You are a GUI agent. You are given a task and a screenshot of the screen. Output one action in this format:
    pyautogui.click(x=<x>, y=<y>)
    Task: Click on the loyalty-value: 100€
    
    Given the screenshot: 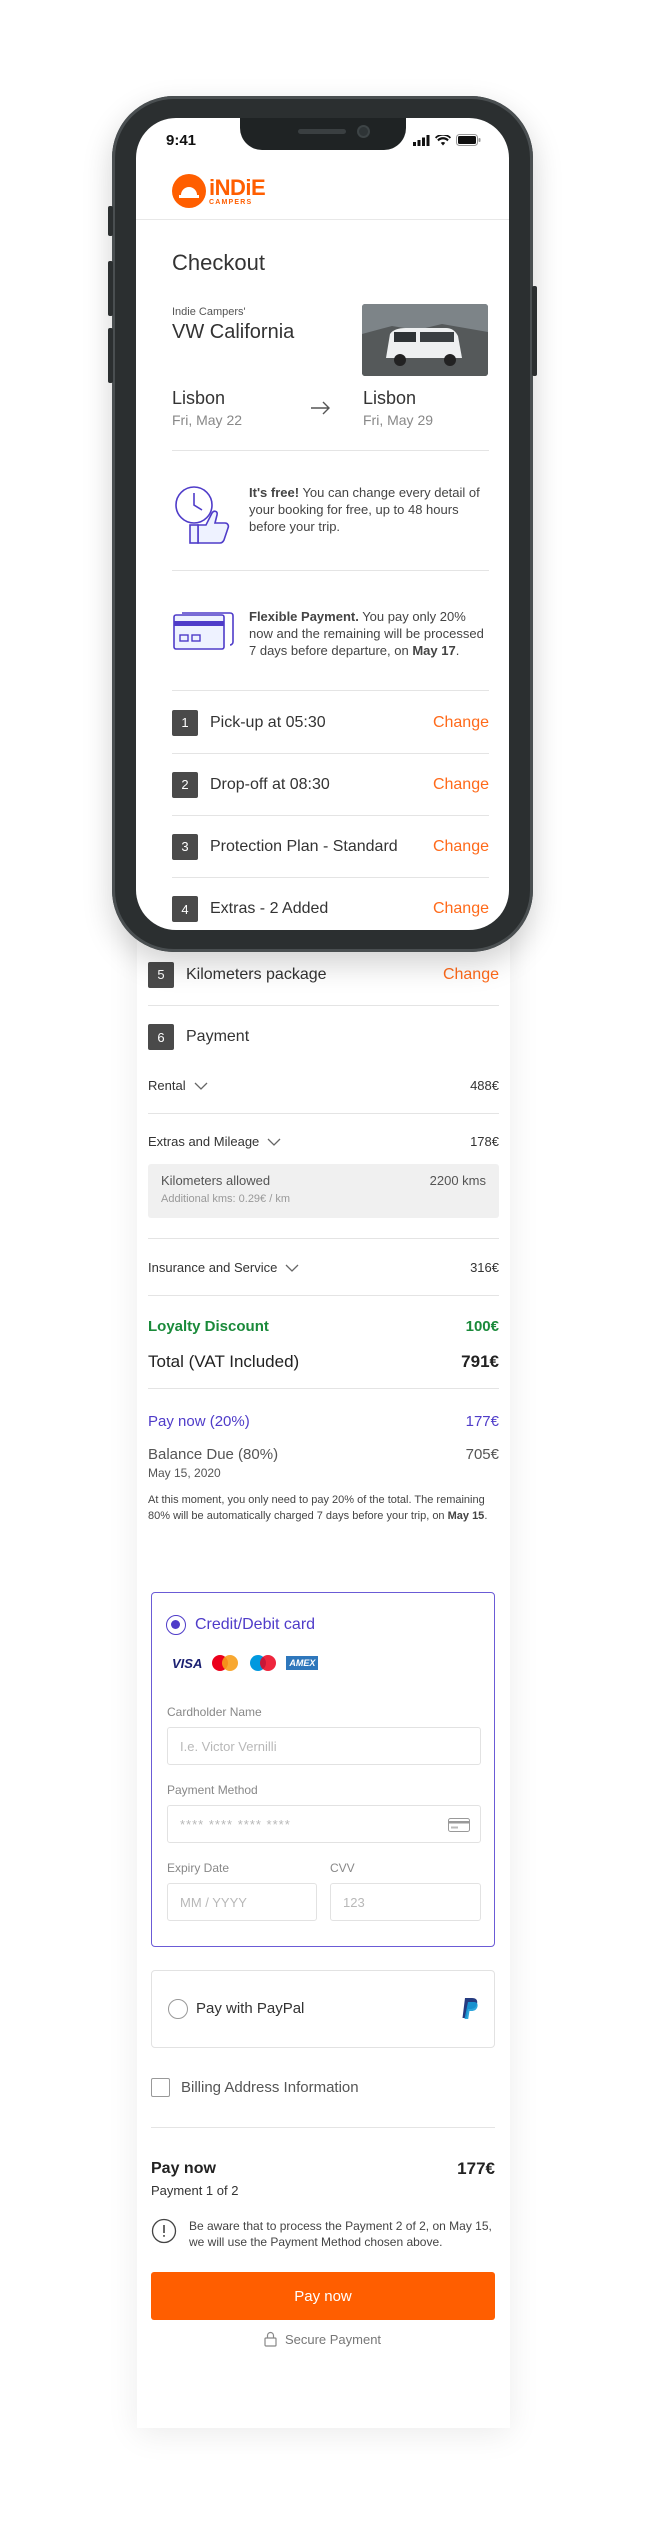 What is the action you would take?
    pyautogui.click(x=482, y=1326)
    